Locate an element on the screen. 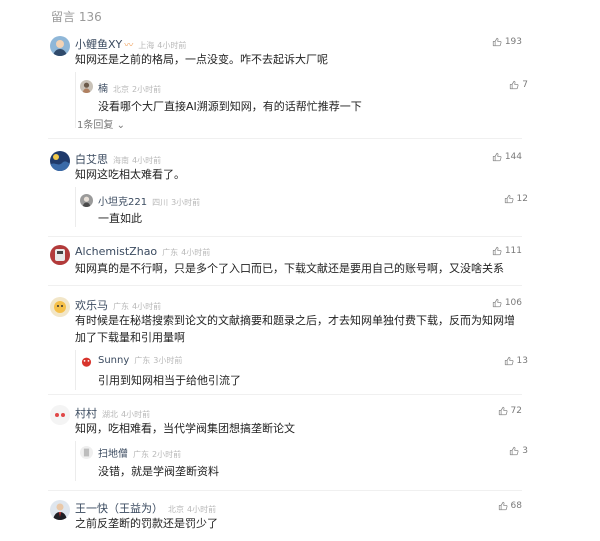  expand-replies-label: 1条回复 is located at coordinates (95, 125).